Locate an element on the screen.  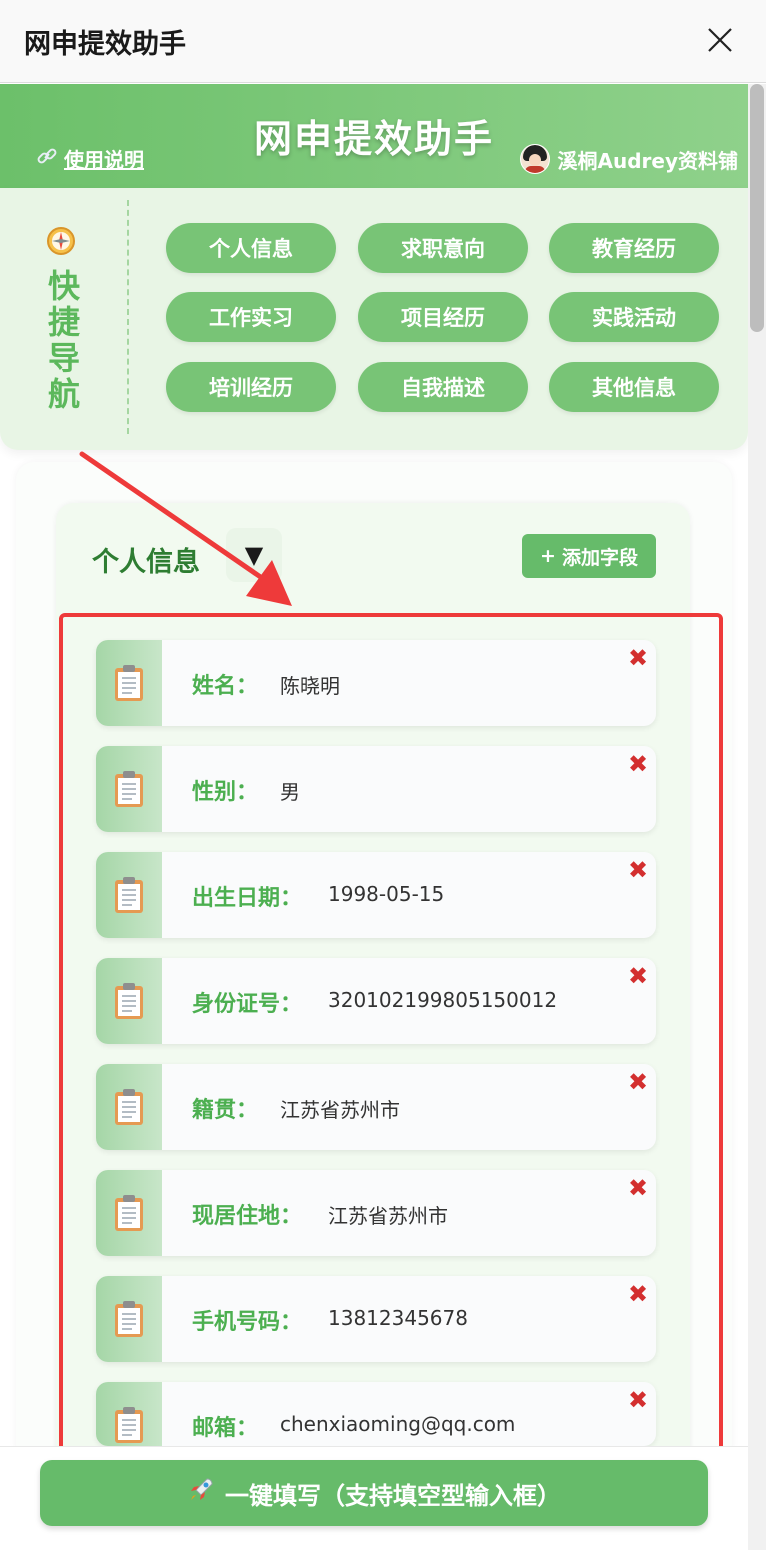
auto-fill-button: 一键填写（支持填空型输入框） is located at coordinates (374, 1493).